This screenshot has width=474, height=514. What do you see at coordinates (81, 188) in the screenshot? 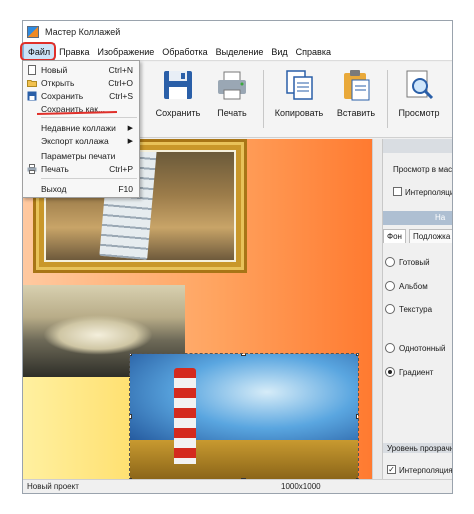
I see `file-menu-exit: Выход F10` at bounding box center [81, 188].